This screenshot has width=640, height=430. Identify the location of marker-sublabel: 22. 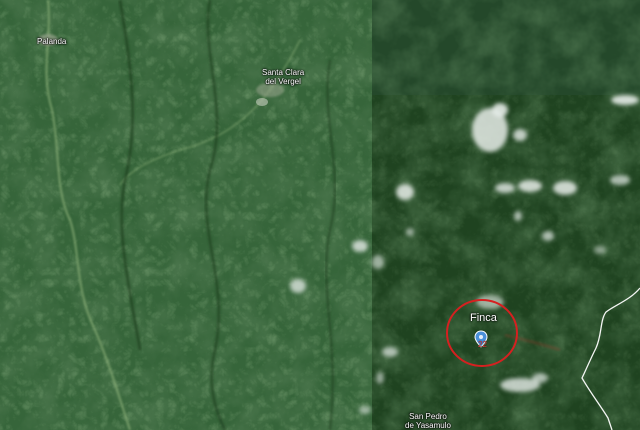
(482, 344).